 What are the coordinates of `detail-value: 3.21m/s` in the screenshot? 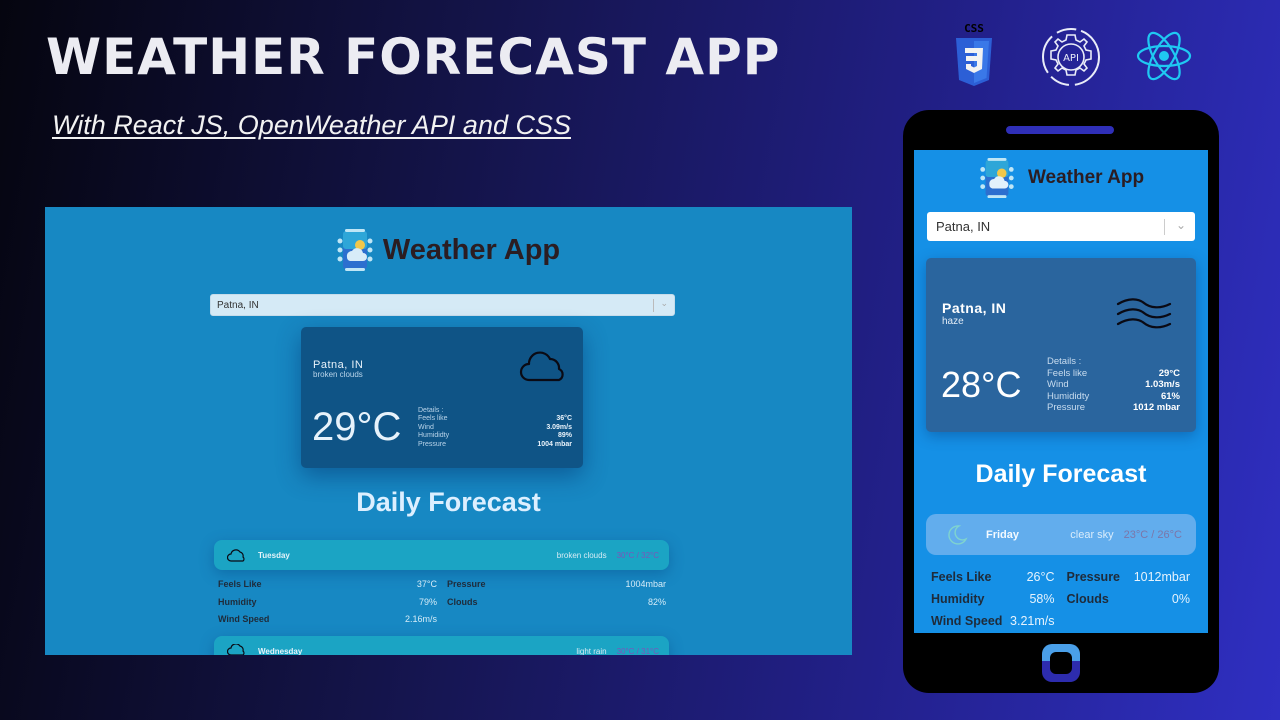 It's located at (1032, 621).